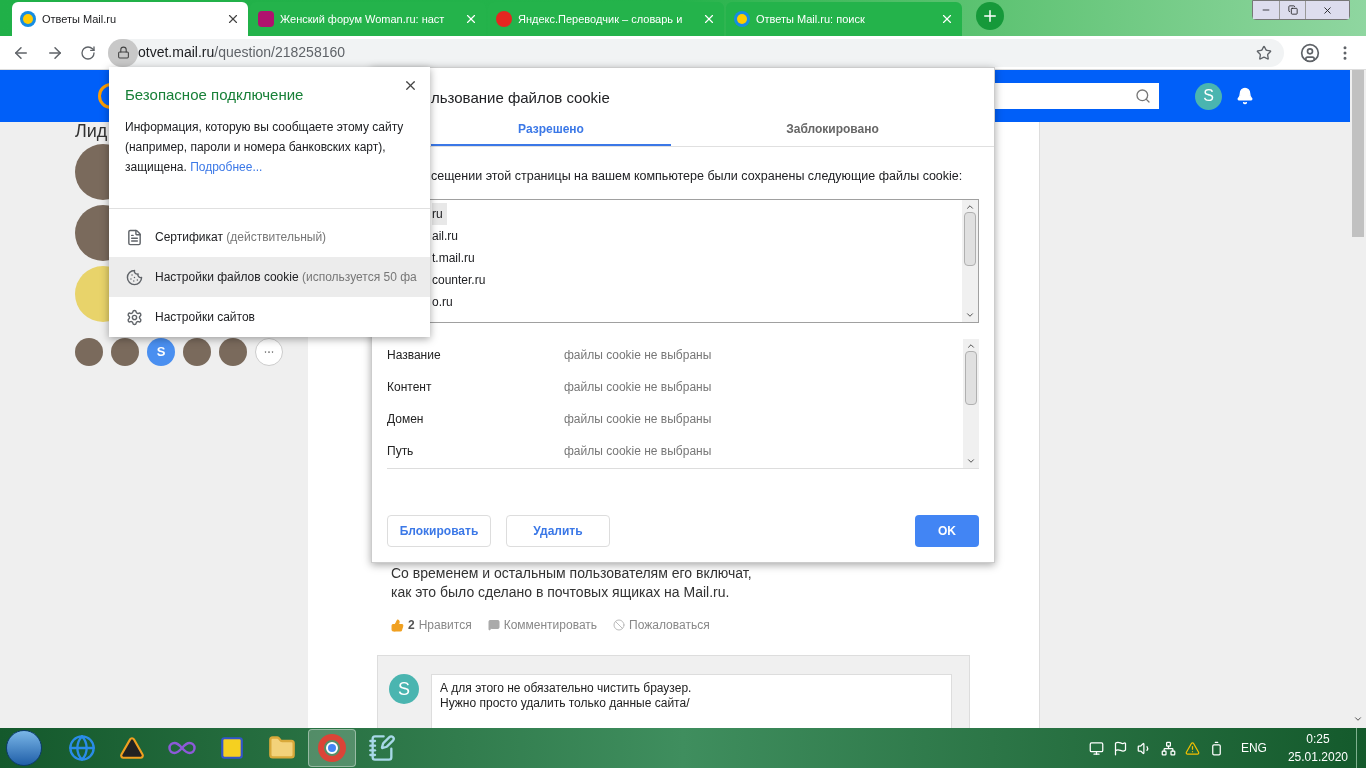 The width and height of the screenshot is (1366, 768). Describe the element at coordinates (382, 748) in the screenshot. I see `notepad-icon` at that location.